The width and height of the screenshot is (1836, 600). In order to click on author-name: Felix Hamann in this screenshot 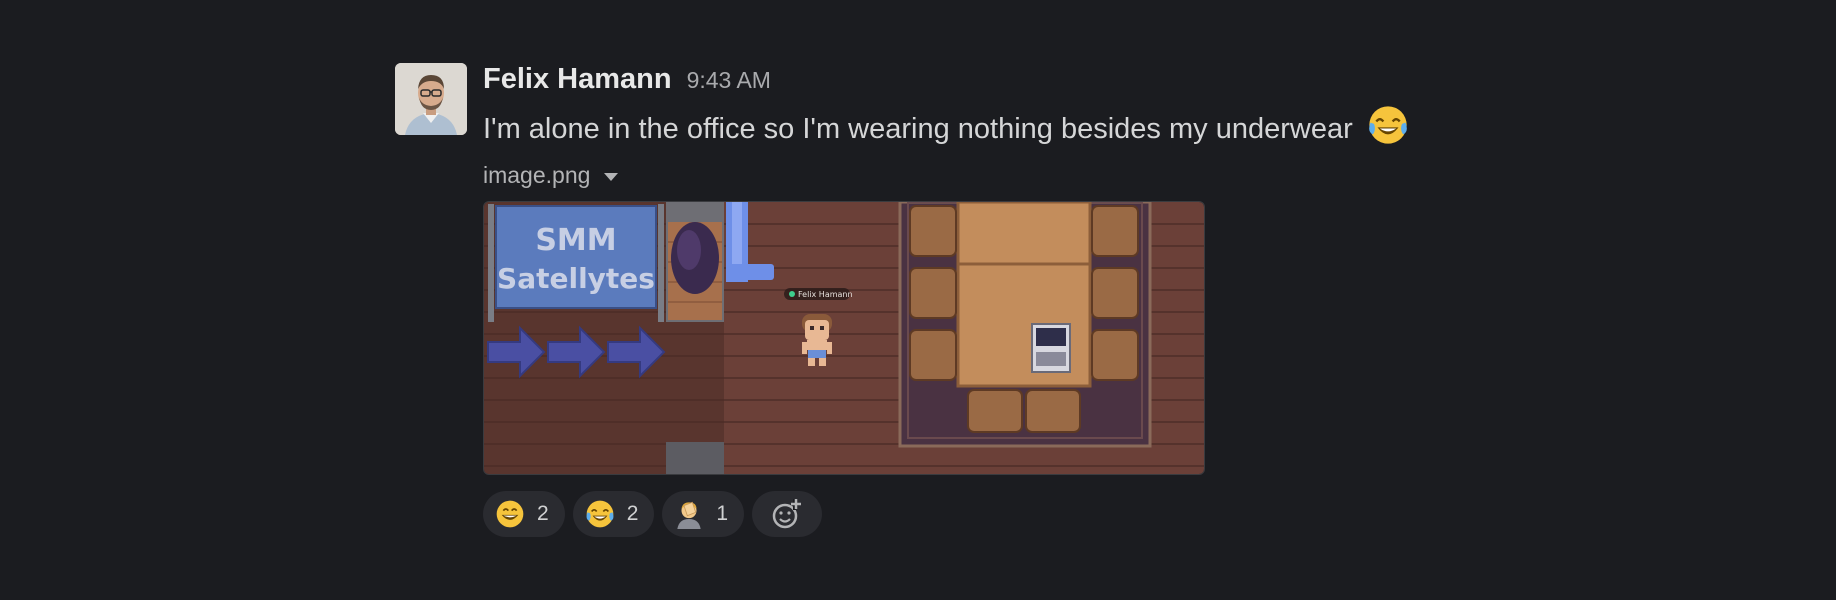, I will do `click(577, 79)`.